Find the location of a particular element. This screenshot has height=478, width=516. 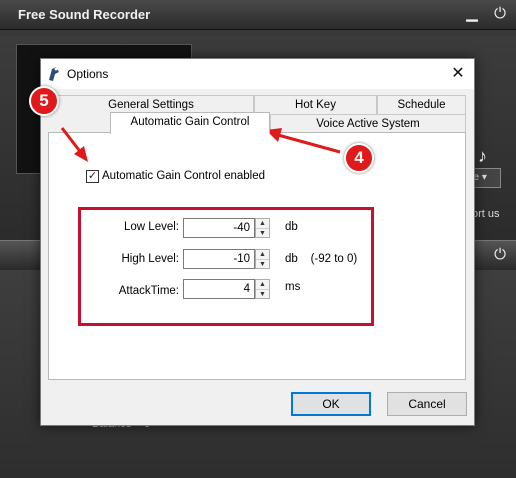

ok-button: OK is located at coordinates (331, 404).